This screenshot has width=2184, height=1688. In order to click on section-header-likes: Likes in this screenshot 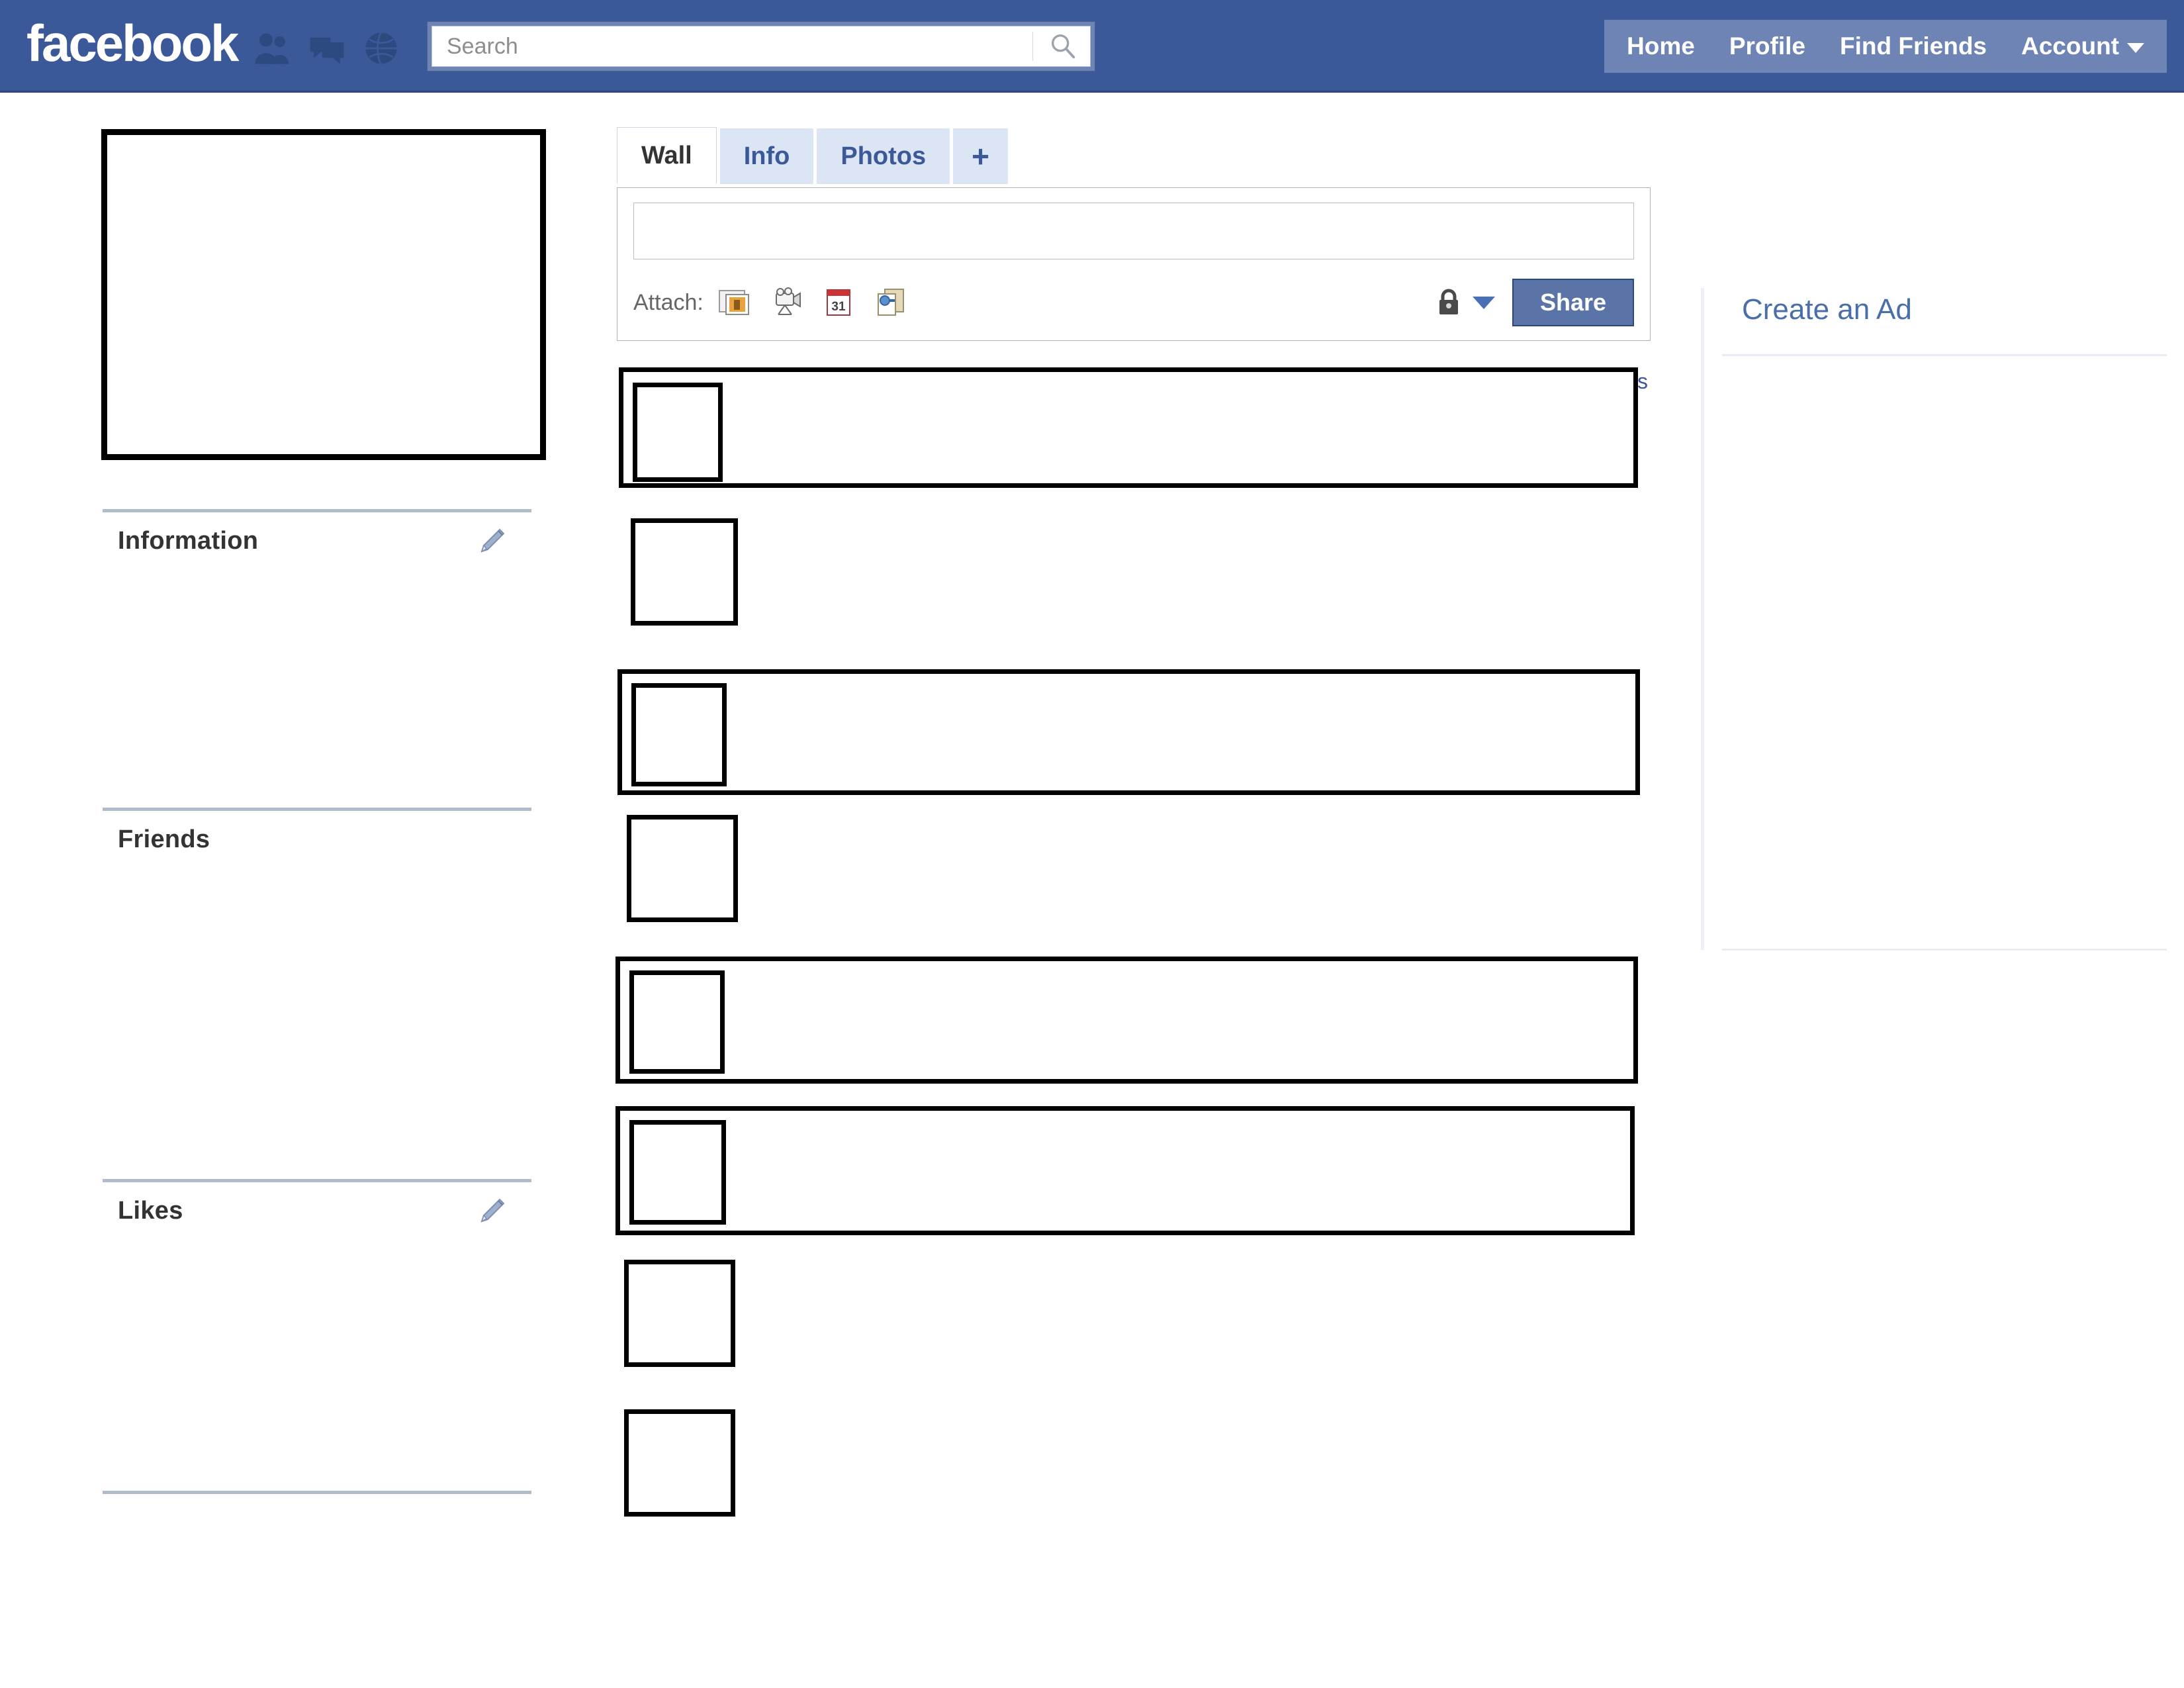, I will do `click(311, 1210)`.